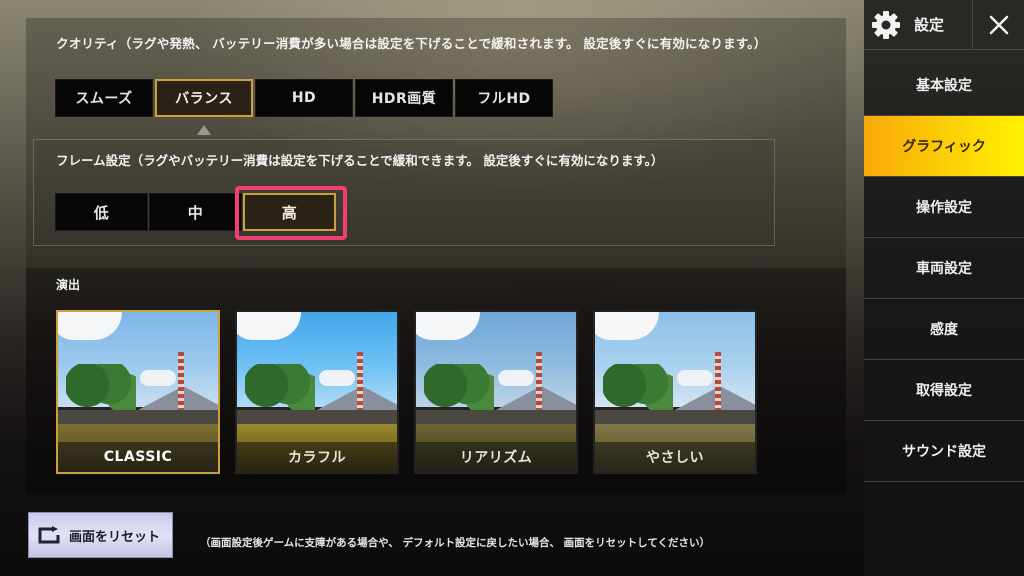 The image size is (1024, 576). I want to click on effect-option-classic: CLASSIC, so click(138, 392).